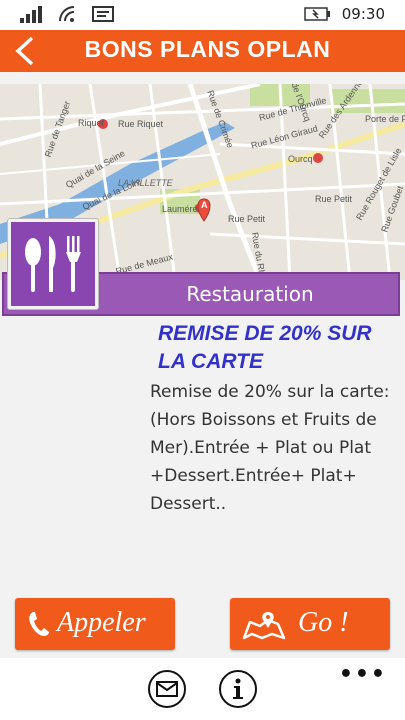 The height and width of the screenshot is (720, 405). I want to click on status-right: 09:30, so click(344, 14).